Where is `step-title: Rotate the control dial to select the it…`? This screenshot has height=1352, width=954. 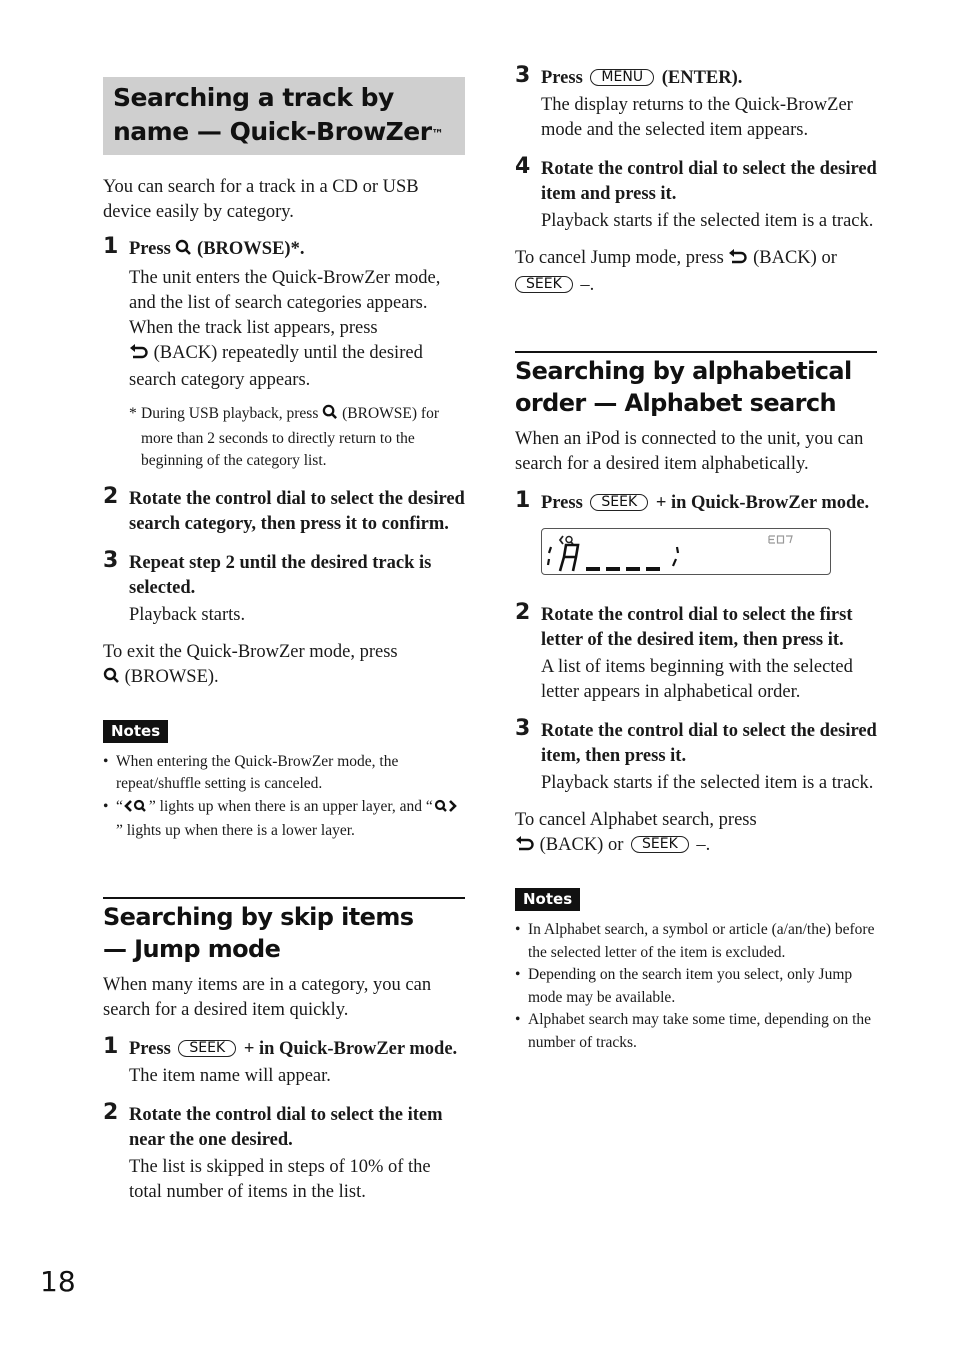 step-title: Rotate the control dial to select the it… is located at coordinates (286, 1127).